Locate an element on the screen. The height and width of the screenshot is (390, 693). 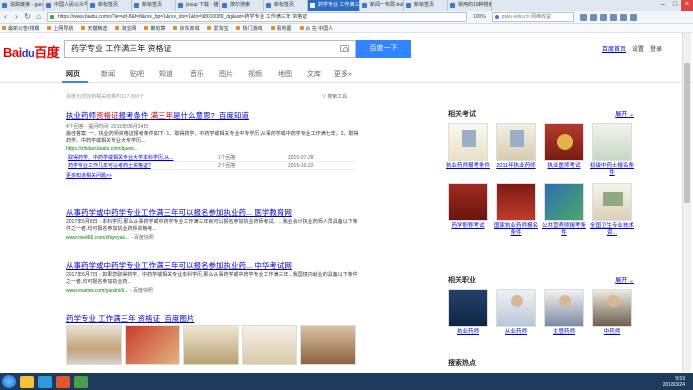
tab-8: 文库 is located at coordinates (314, 74).